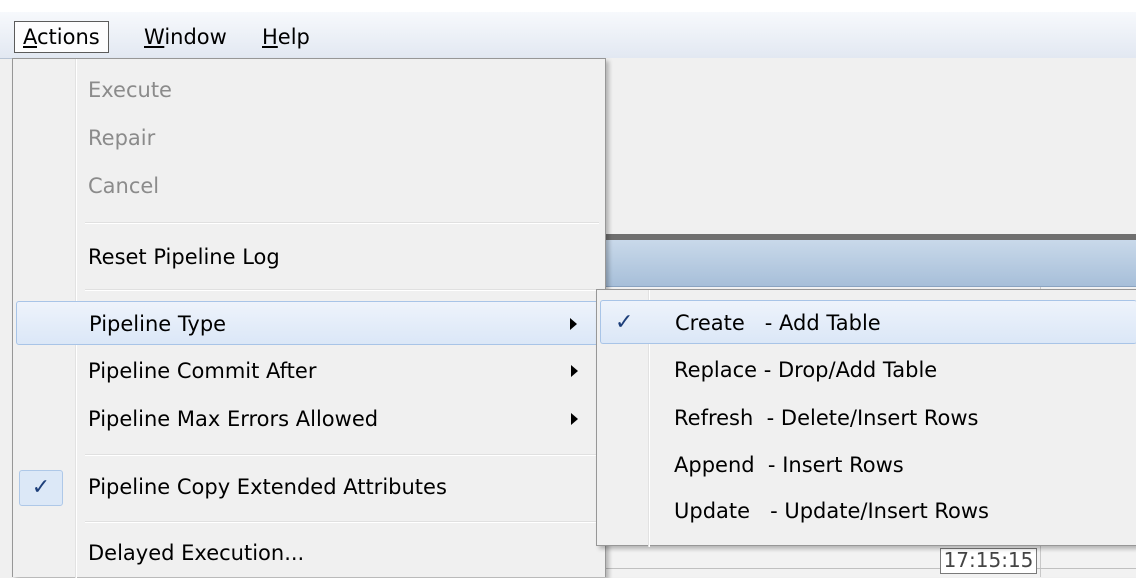 The image size is (1136, 578). What do you see at coordinates (988, 561) in the screenshot?
I see `background-time-cell: 17:15:15` at bounding box center [988, 561].